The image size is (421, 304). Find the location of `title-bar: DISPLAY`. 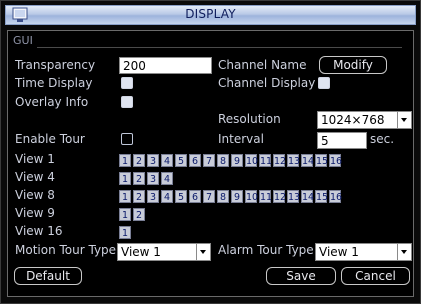

title-bar: DISPLAY is located at coordinates (210, 15).